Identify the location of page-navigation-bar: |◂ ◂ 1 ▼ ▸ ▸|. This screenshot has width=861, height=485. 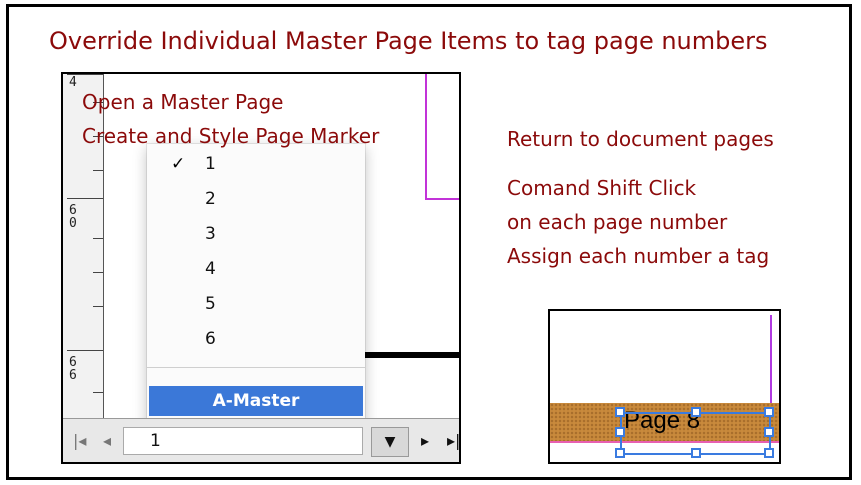
(261, 440).